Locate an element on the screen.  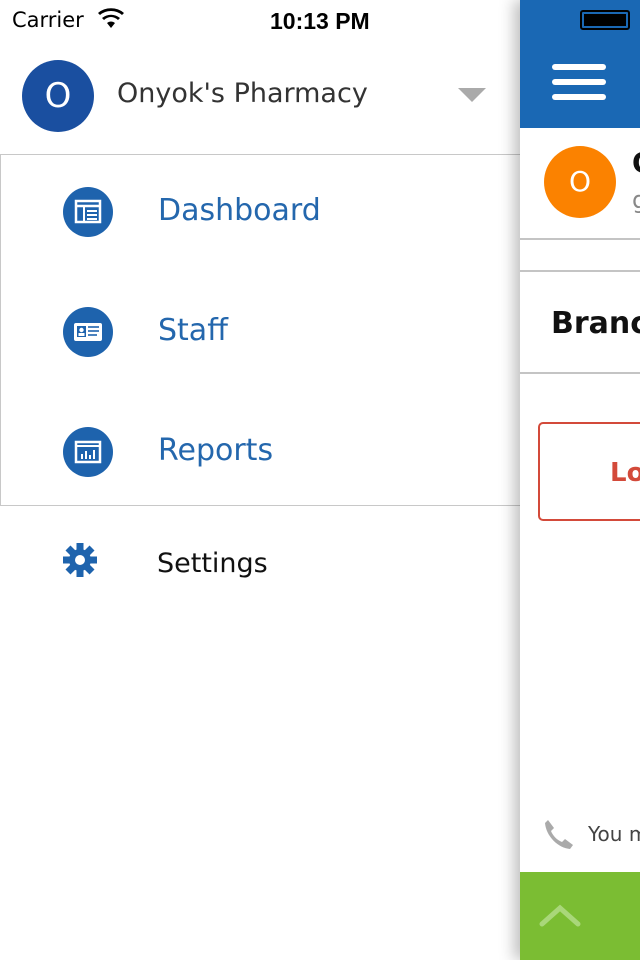
avatar: O is located at coordinates (58, 96).